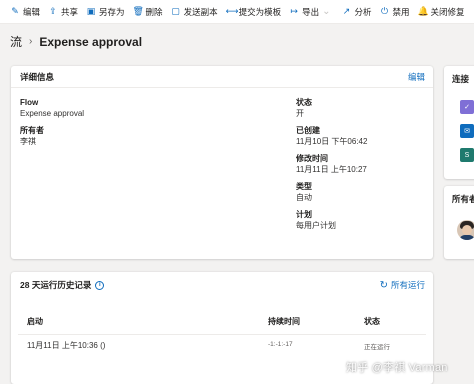 The image size is (474, 384). I want to click on sharepoint-connector-icon: S, so click(467, 155).